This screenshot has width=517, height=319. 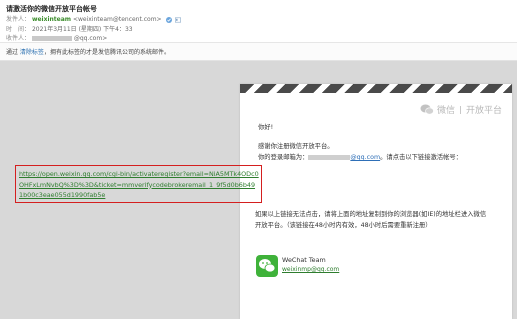 I want to click on to-row: 收件人： @qq.com>, so click(x=56, y=37).